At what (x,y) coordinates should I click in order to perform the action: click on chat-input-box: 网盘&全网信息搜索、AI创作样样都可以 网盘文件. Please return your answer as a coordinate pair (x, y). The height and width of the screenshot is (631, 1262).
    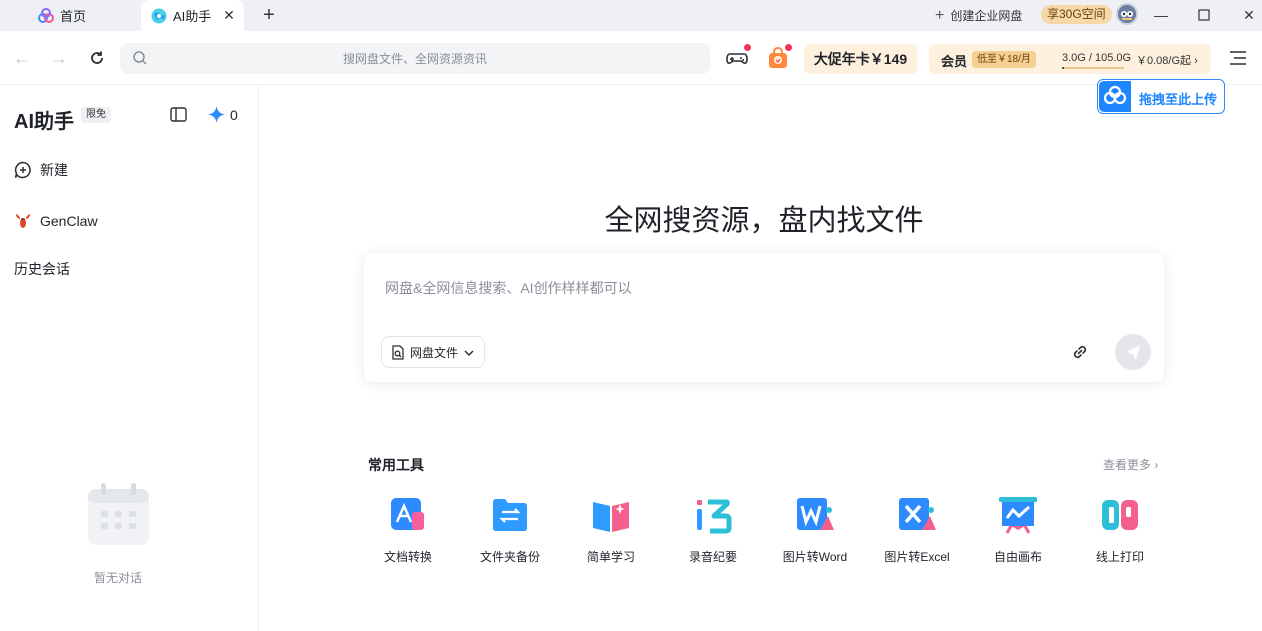
    Looking at the image, I should click on (764, 317).